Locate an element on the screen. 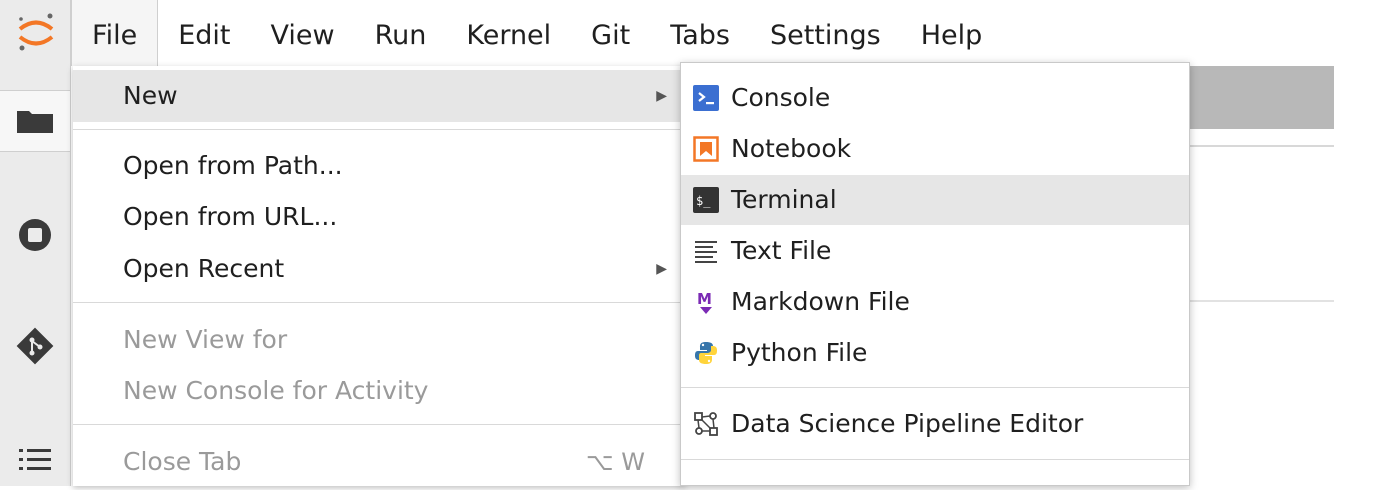 The image size is (1390, 490). terminal-icon: $_ is located at coordinates (706, 200).